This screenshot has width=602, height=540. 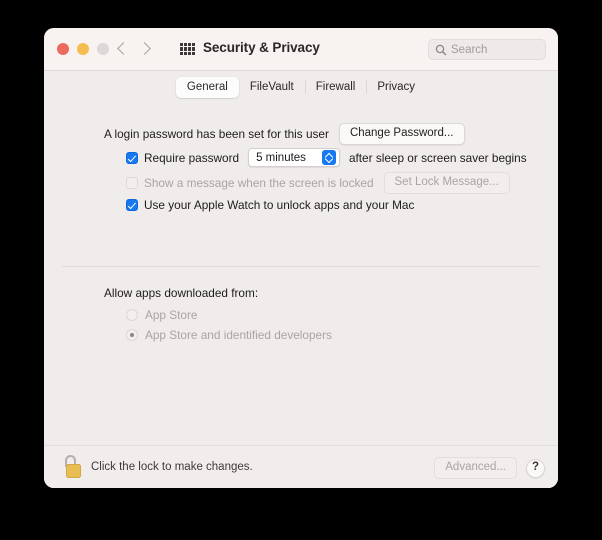 What do you see at coordinates (272, 87) in the screenshot?
I see `tab-filevault: FileVault` at bounding box center [272, 87].